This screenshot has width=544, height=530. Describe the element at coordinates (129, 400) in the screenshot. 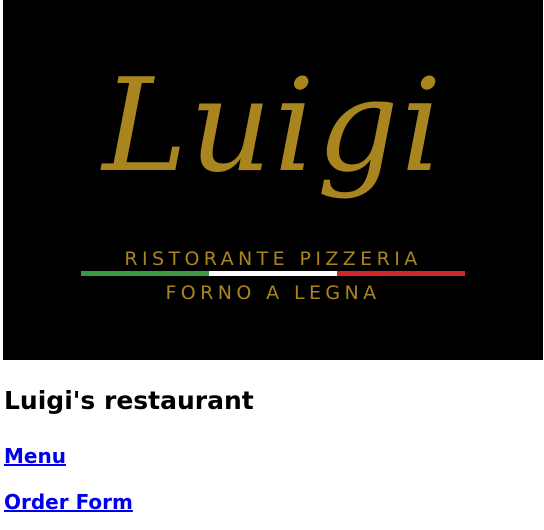

I see `page-title: Luigi's restaurant` at that location.